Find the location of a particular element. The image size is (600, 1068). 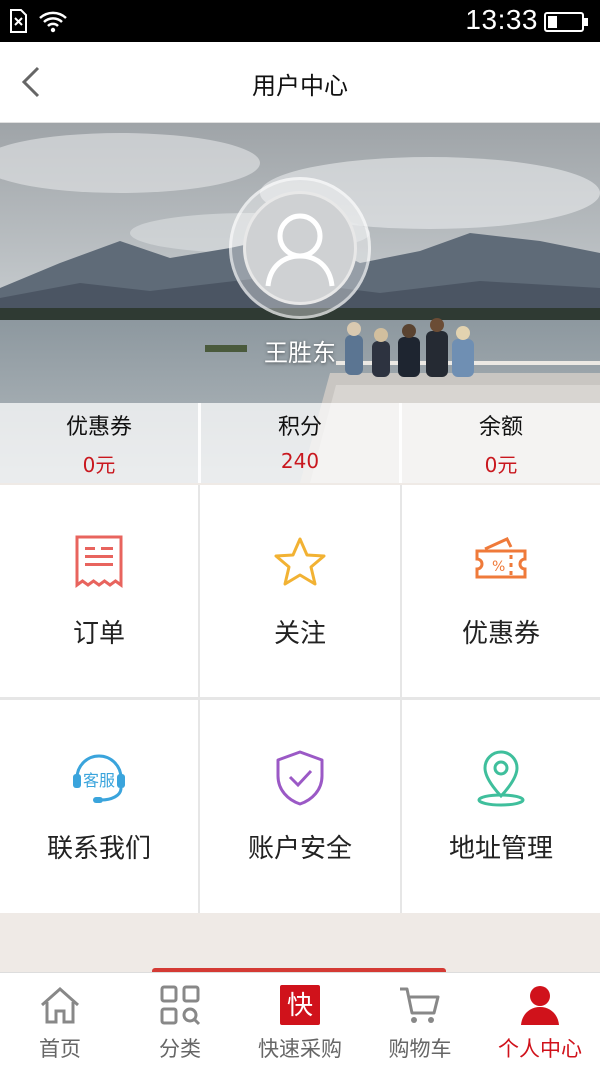

service-icon-text: 客服 is located at coordinates (99, 780).